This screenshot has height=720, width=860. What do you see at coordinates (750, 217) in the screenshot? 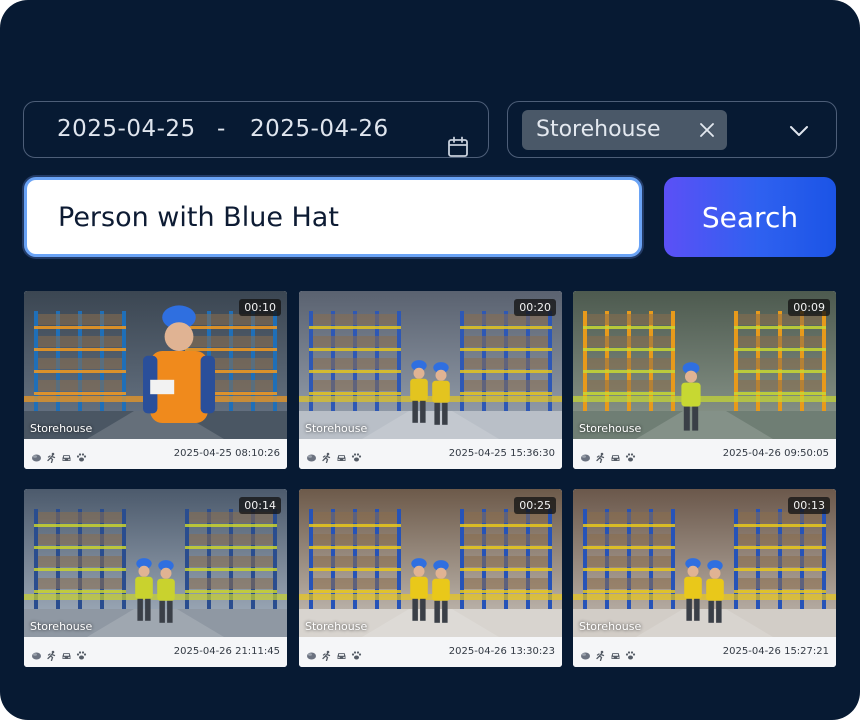
I see `search-button: Search` at bounding box center [750, 217].